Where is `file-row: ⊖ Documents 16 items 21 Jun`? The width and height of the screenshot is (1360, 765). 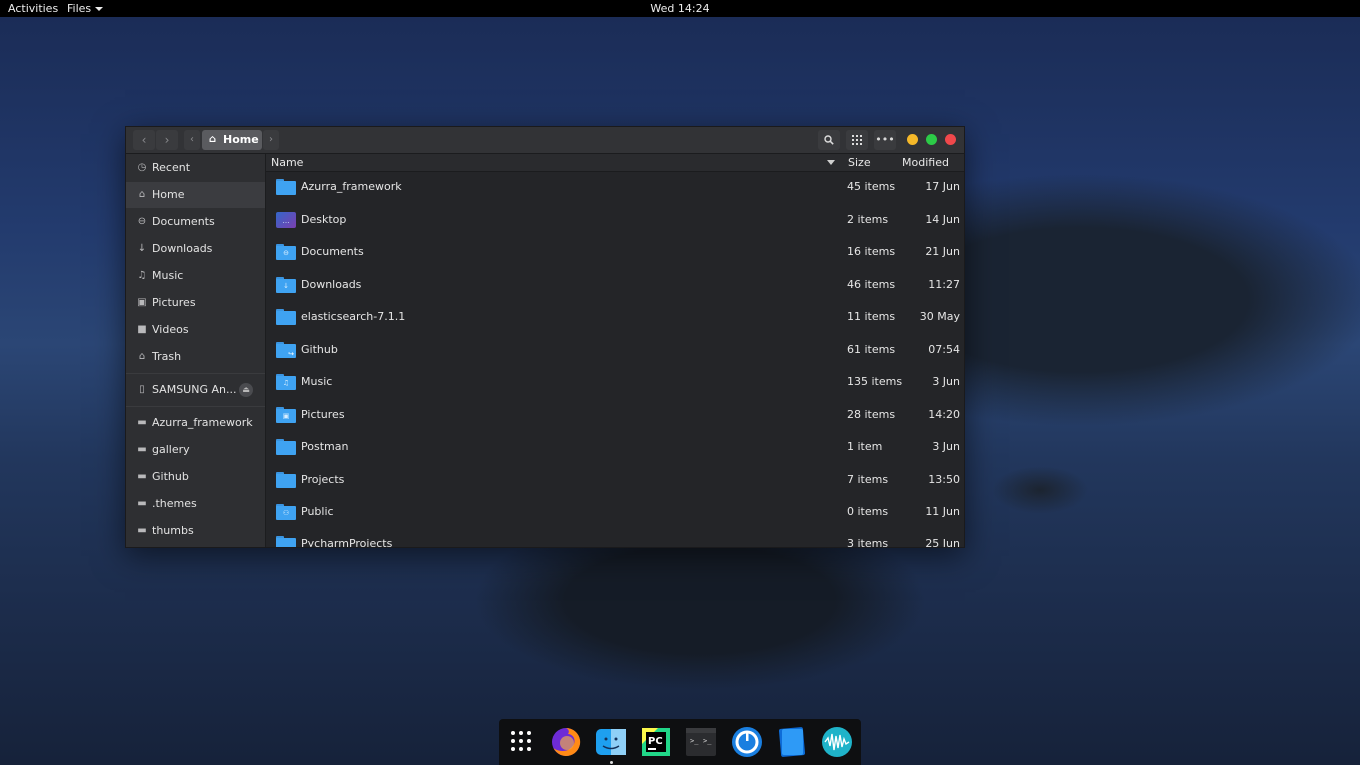
file-row: ⊖ Documents 16 items 21 Jun is located at coordinates (615, 252).